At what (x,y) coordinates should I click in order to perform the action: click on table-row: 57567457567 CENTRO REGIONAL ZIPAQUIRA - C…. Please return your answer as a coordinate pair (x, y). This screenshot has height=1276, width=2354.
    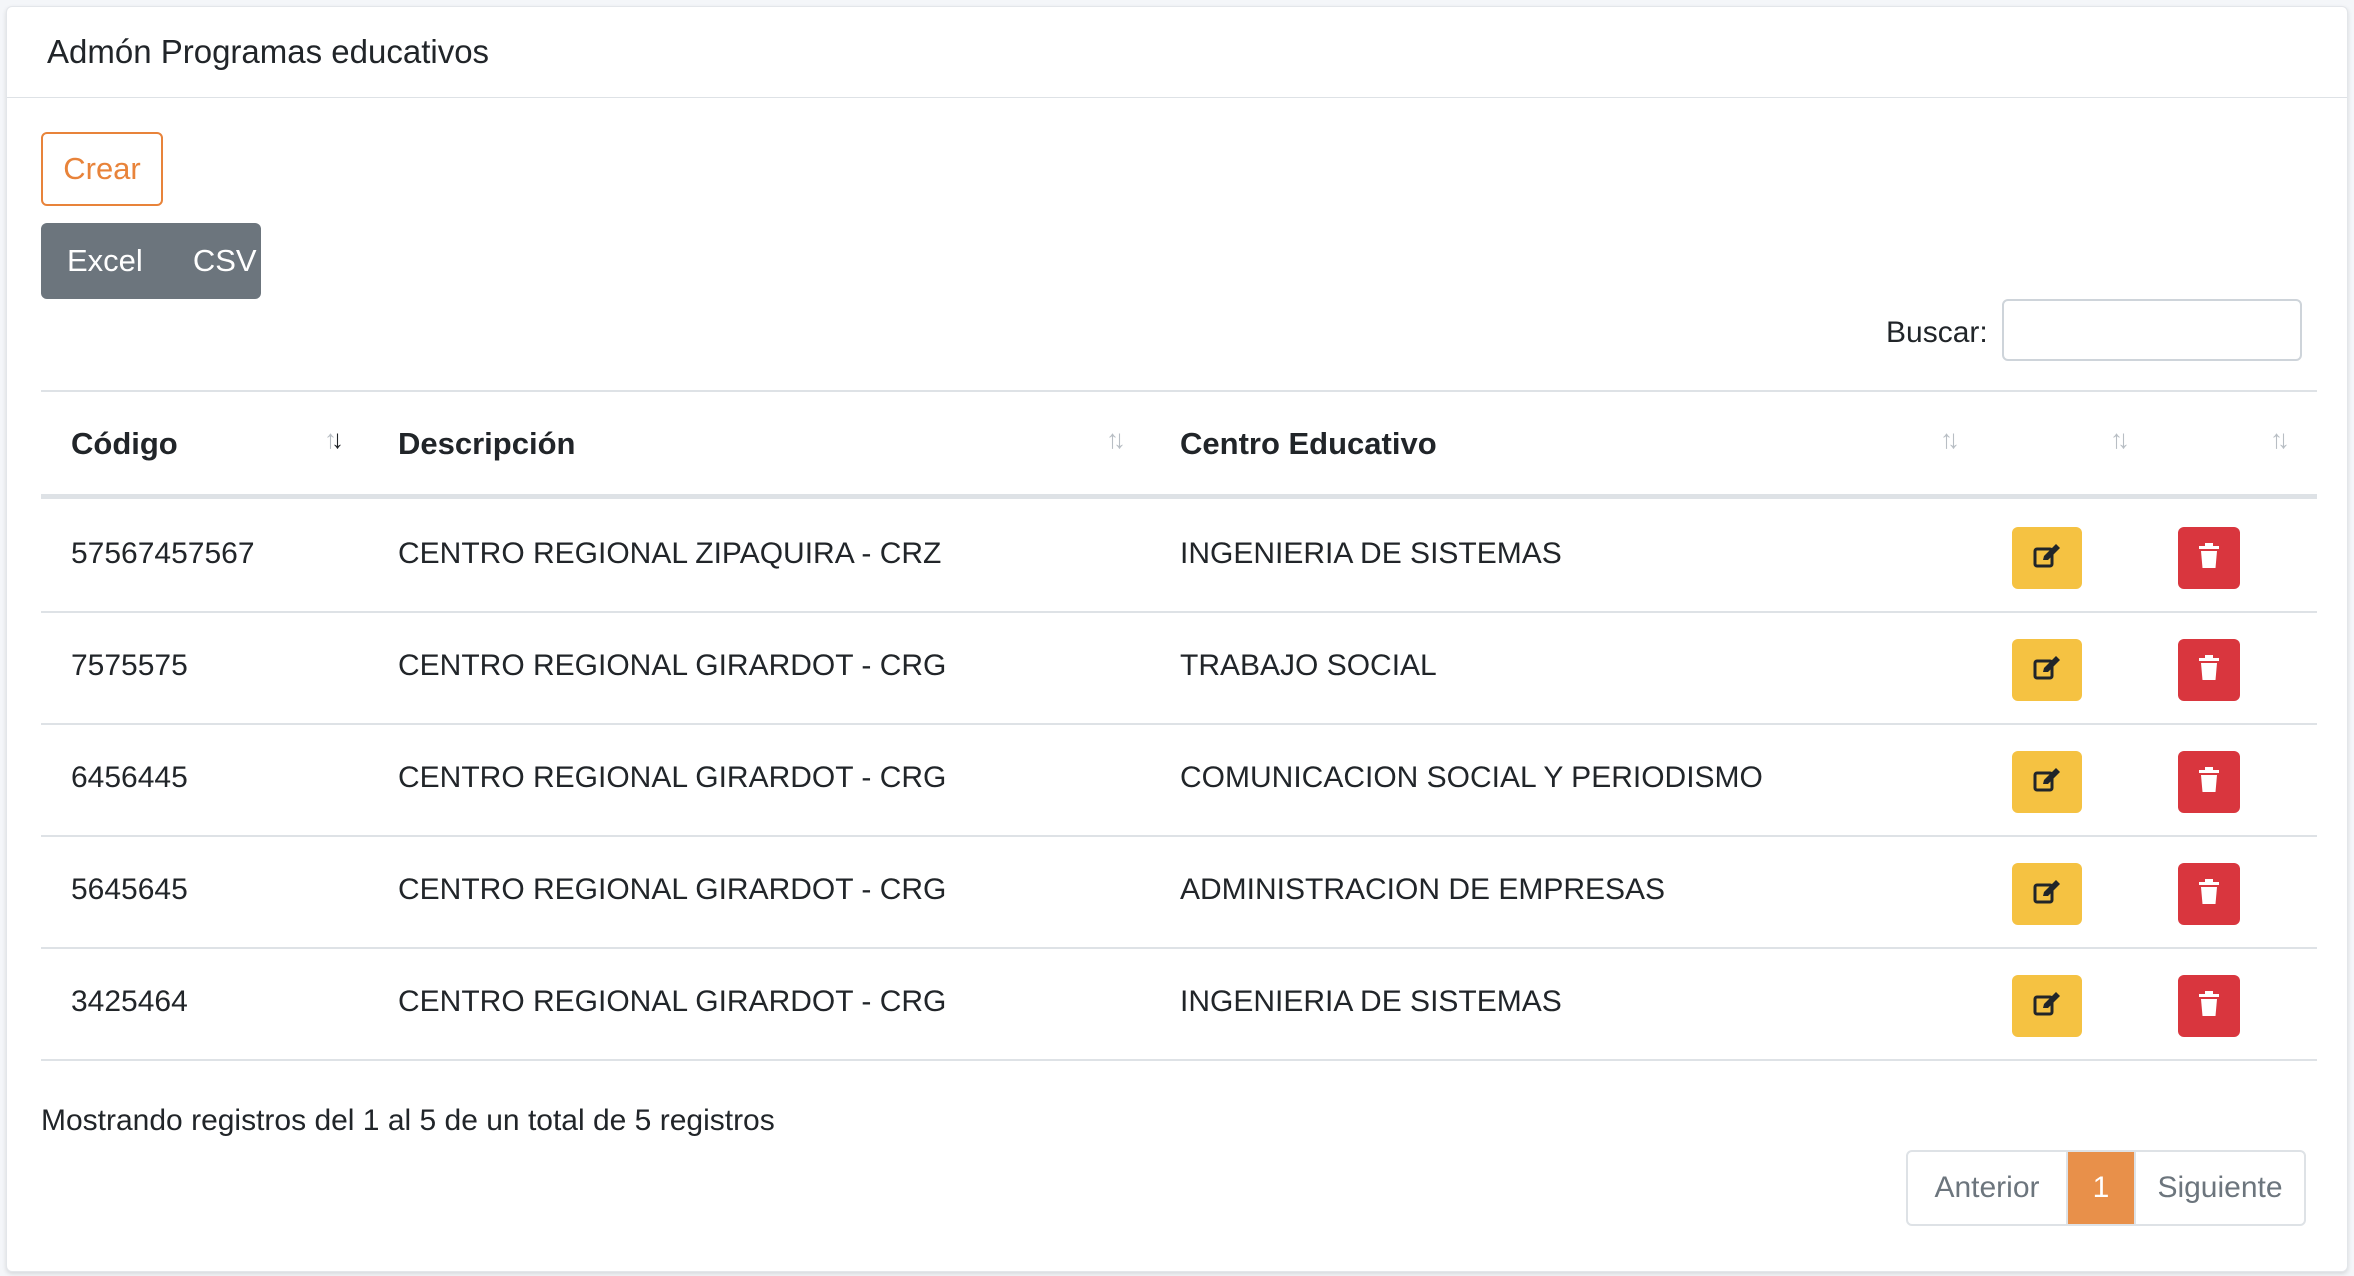
    Looking at the image, I should click on (1179, 556).